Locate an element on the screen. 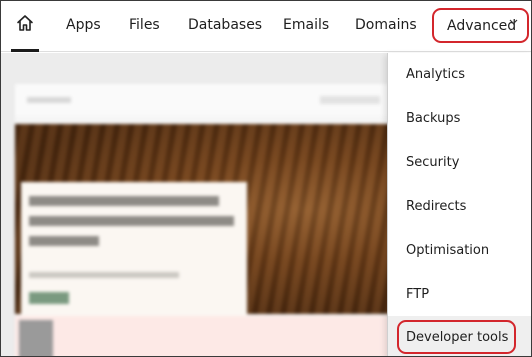 Image resolution: width=532 pixels, height=357 pixels. nav-item-databases: Databases is located at coordinates (225, 25).